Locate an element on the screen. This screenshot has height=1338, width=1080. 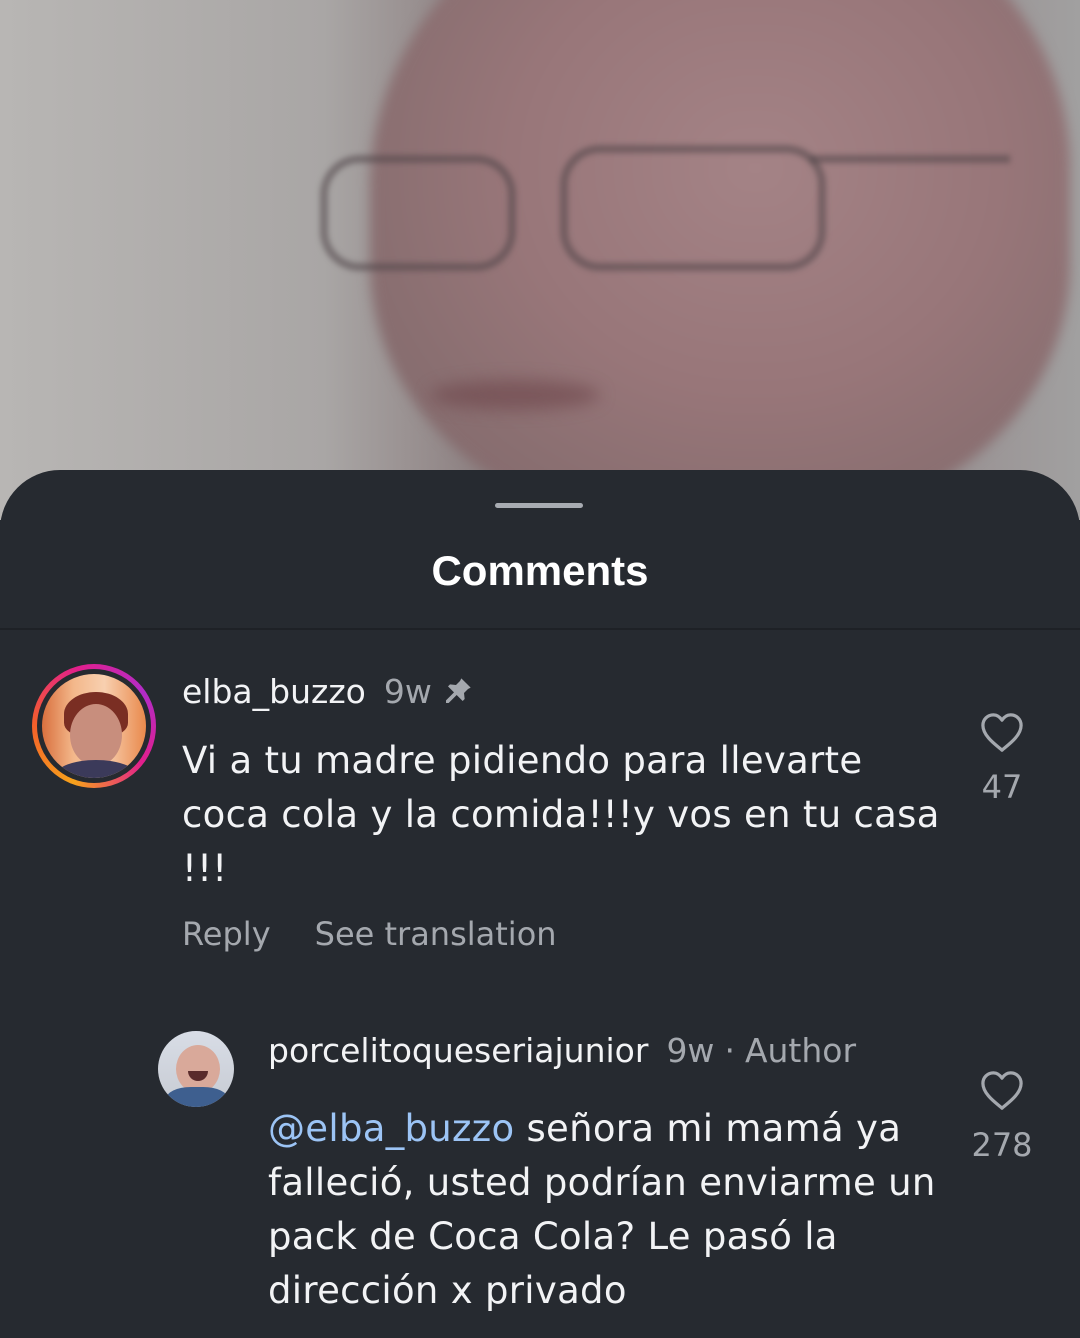
video-glasses is located at coordinates (660, 203).